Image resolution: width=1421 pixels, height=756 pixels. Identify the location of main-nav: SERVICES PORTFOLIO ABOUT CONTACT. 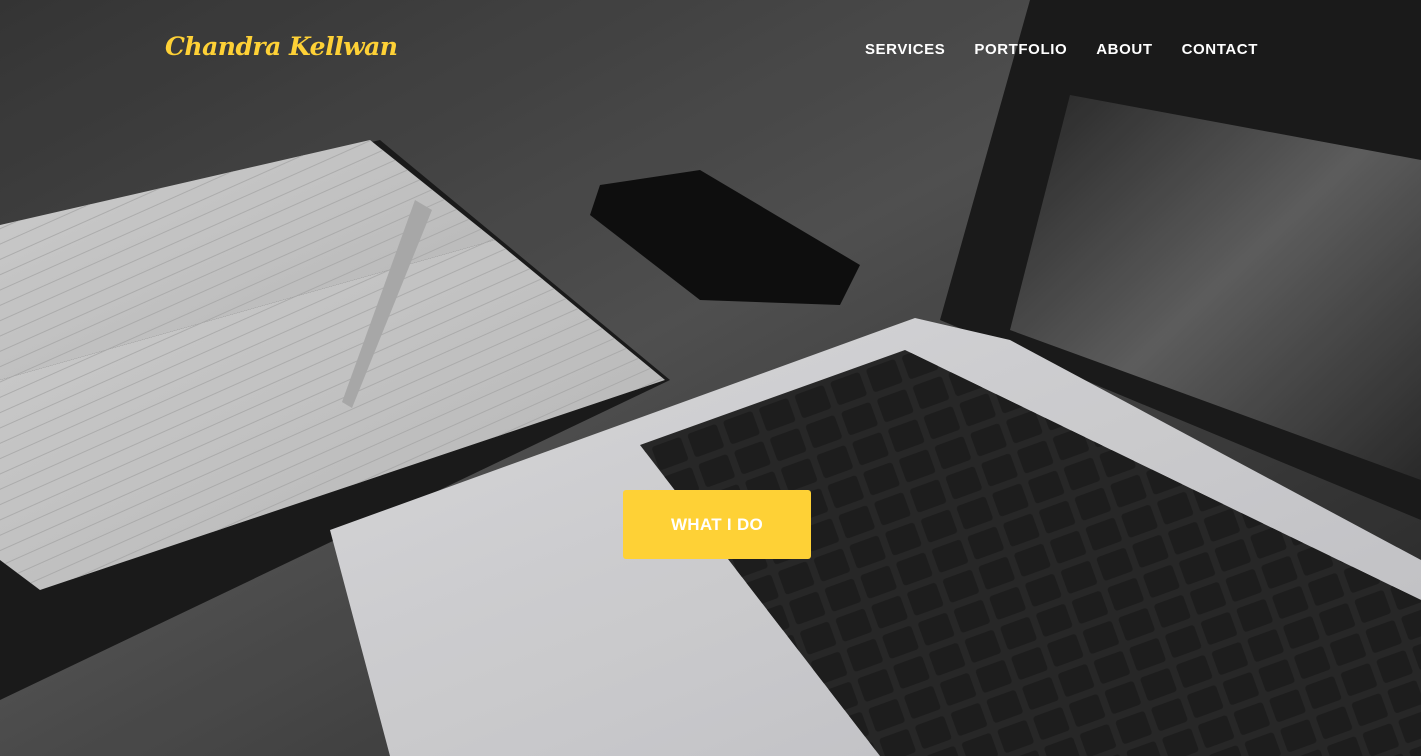
(1061, 50).